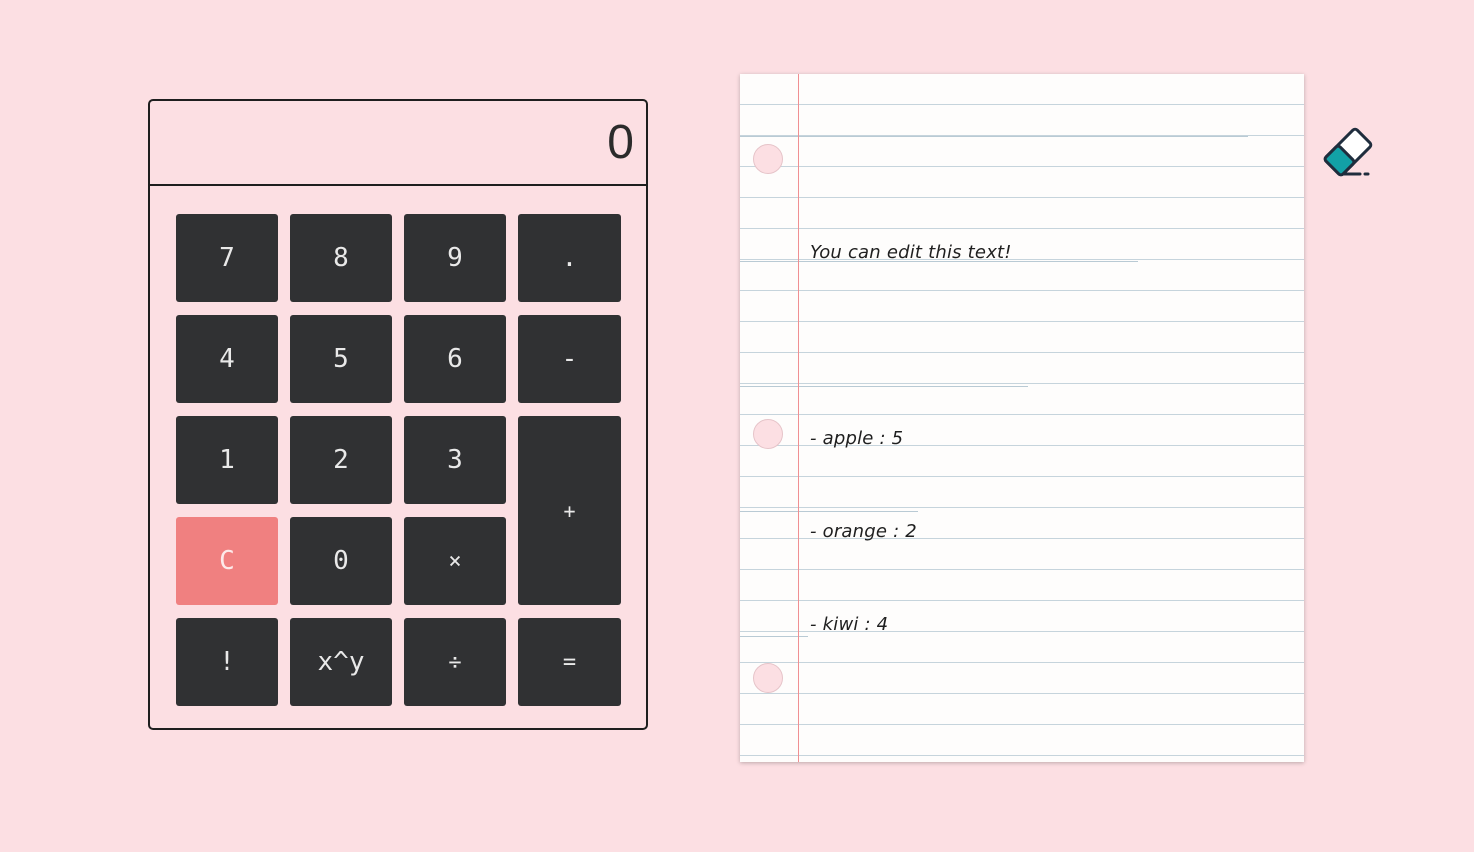 The width and height of the screenshot is (1474, 852). I want to click on note-line: You can edit this text!, so click(911, 252).